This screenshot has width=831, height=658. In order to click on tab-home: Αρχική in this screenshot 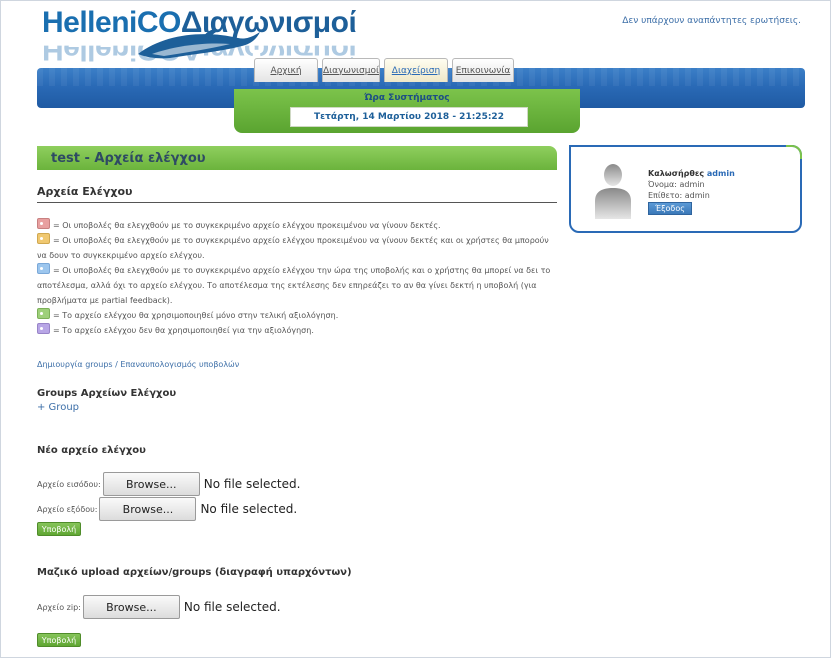, I will do `click(286, 70)`.